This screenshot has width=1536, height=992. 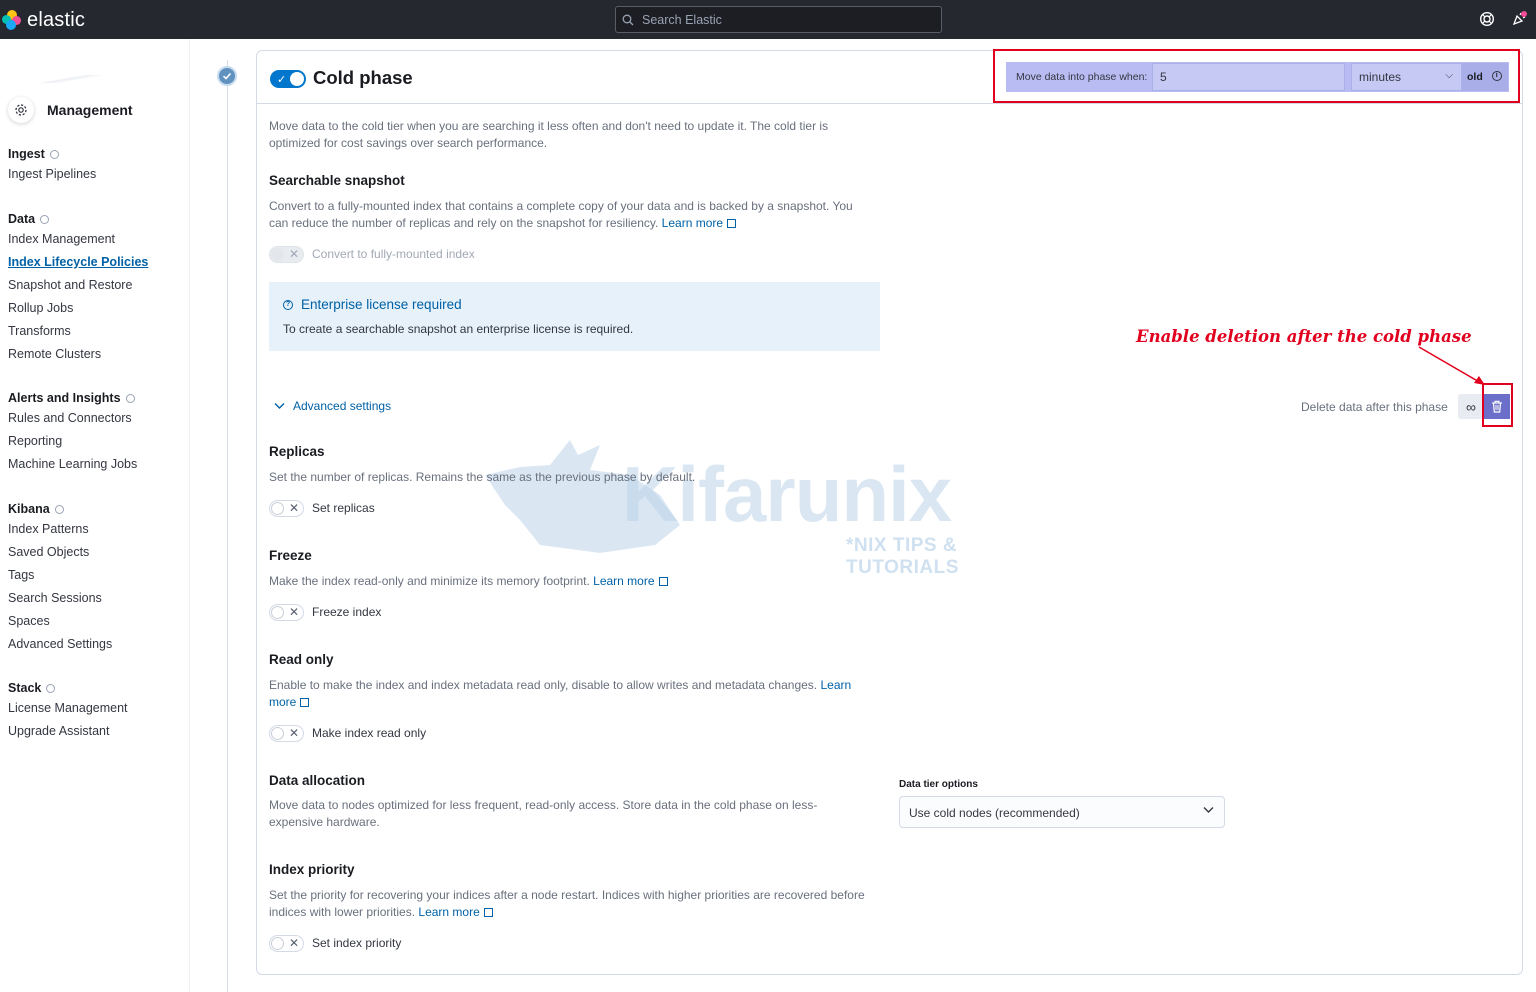 What do you see at coordinates (372, 304) in the screenshot?
I see `callout-title: ? Enterprise license required` at bounding box center [372, 304].